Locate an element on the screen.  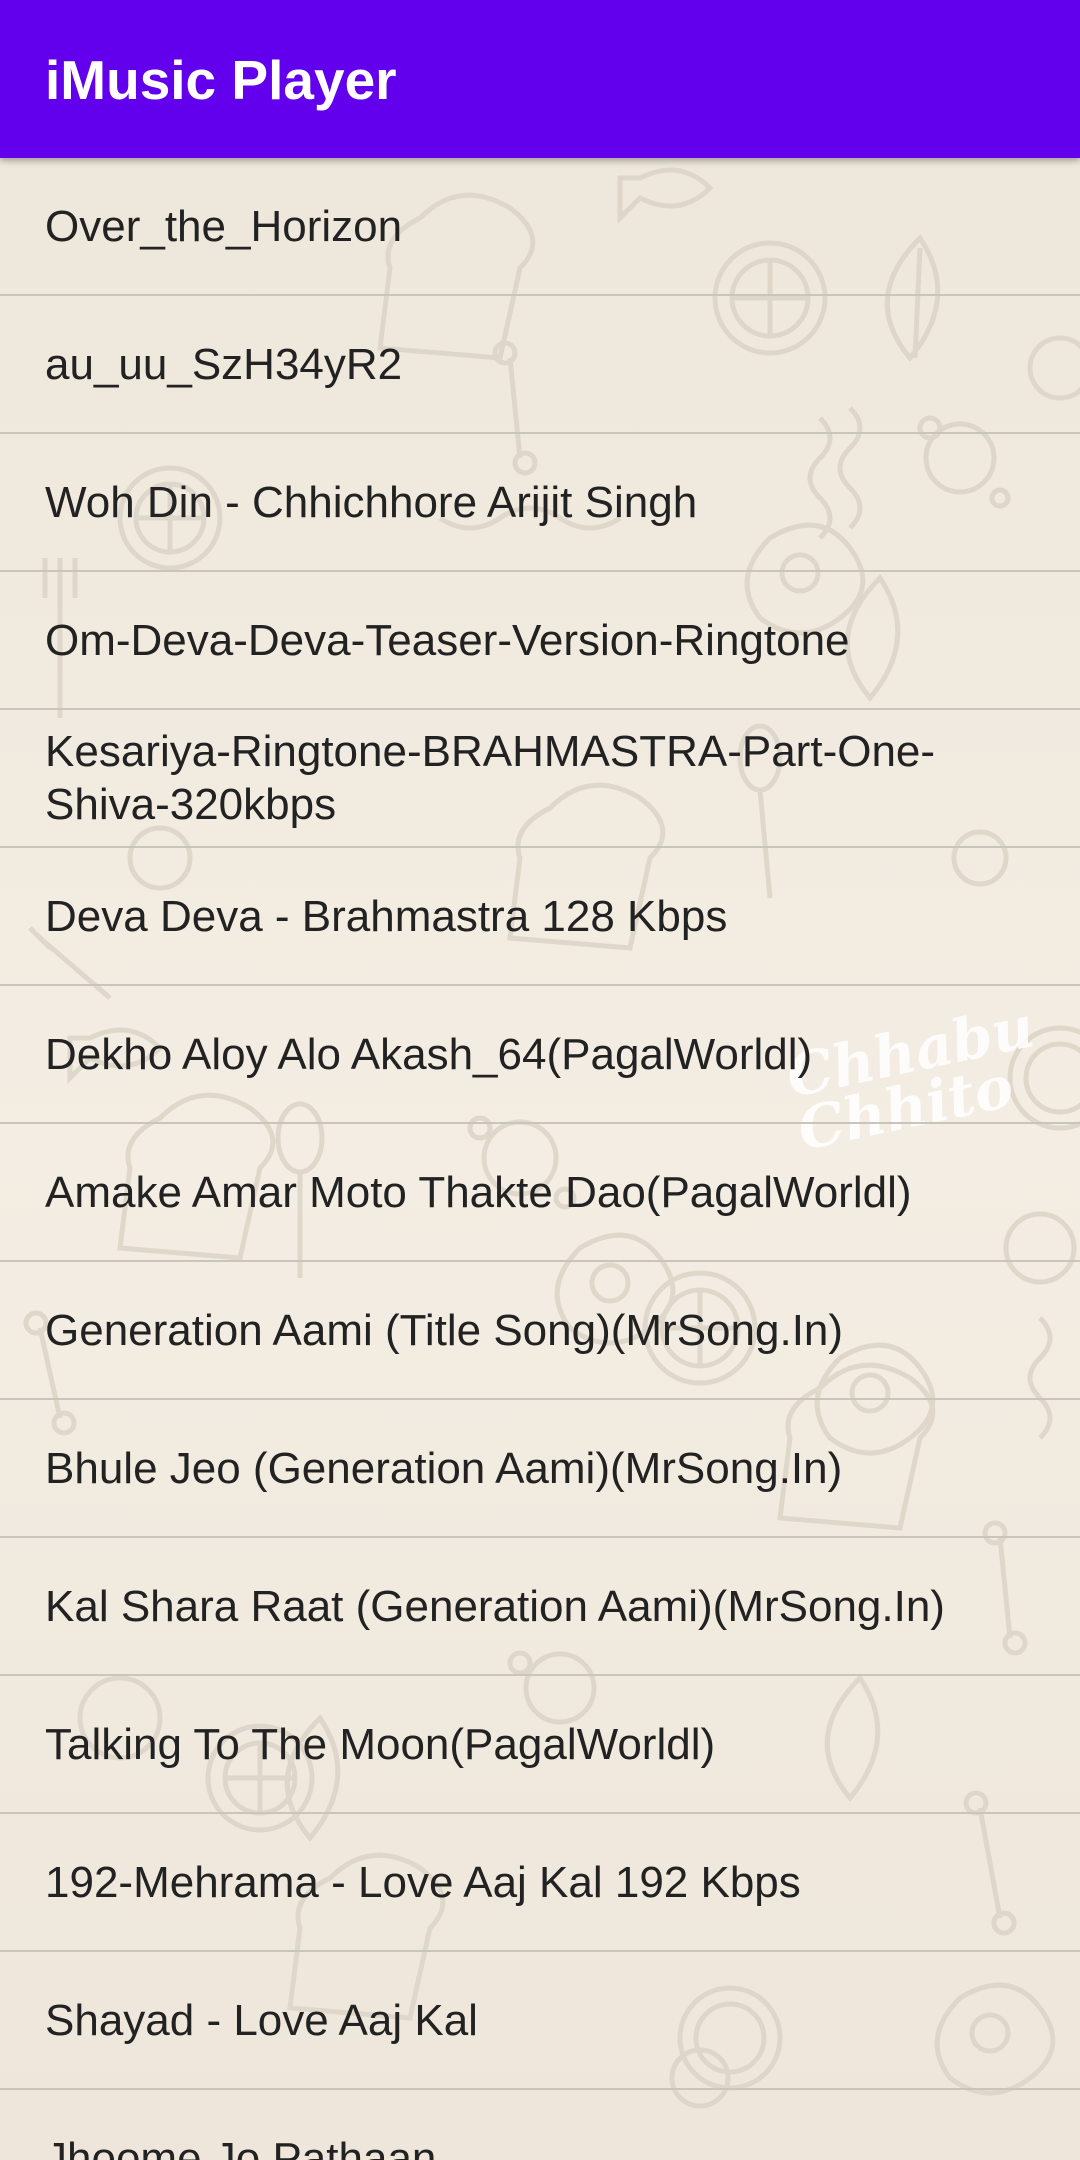
song-title: Generation Aami (Title Song)(MrSong.In) is located at coordinates (444, 1330).